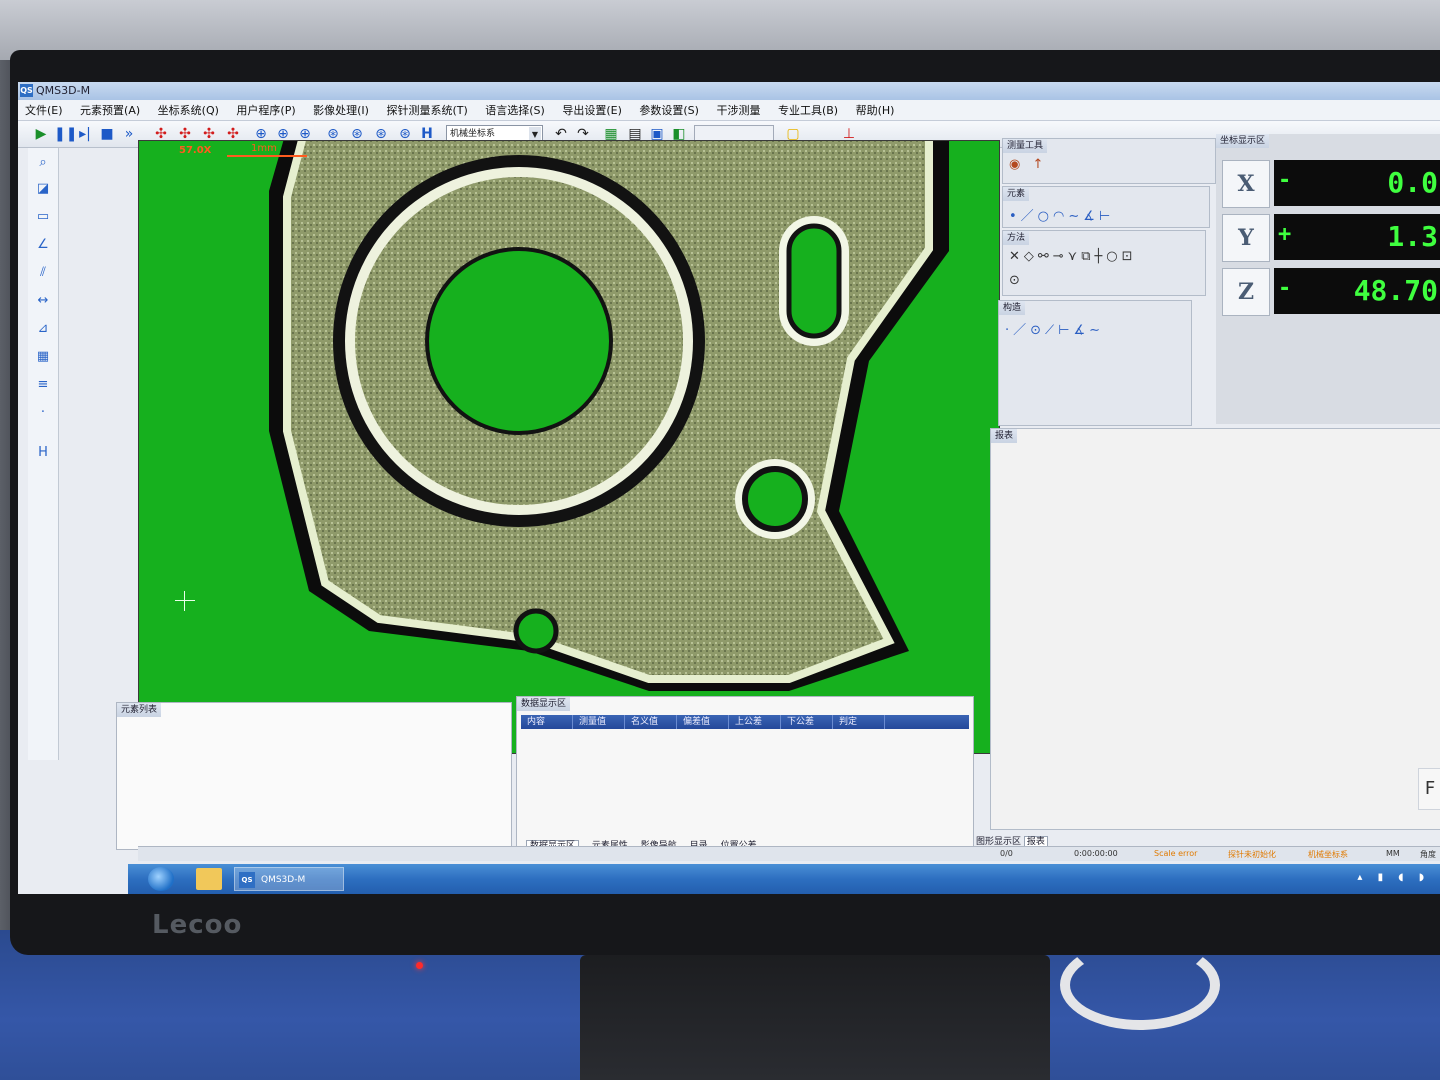 The image size is (1440, 1080). What do you see at coordinates (43, 385) in the screenshot?
I see `list-tool-icon: ≡` at bounding box center [43, 385].